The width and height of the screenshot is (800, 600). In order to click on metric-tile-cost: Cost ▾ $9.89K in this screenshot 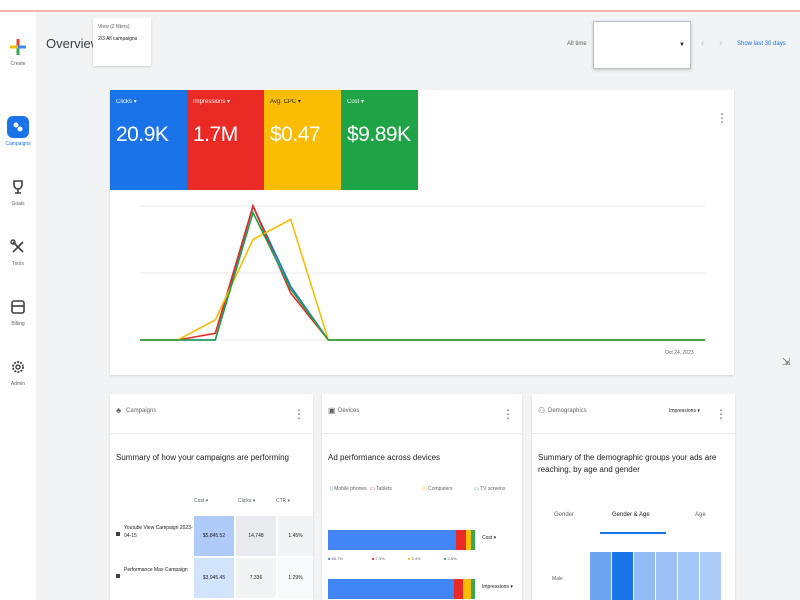, I will do `click(379, 140)`.